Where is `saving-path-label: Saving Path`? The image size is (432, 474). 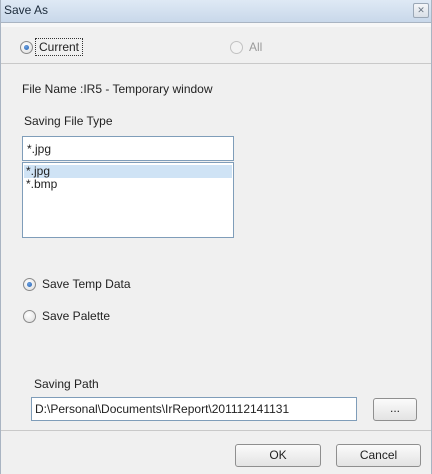
saving-path-label: Saving Path is located at coordinates (66, 384).